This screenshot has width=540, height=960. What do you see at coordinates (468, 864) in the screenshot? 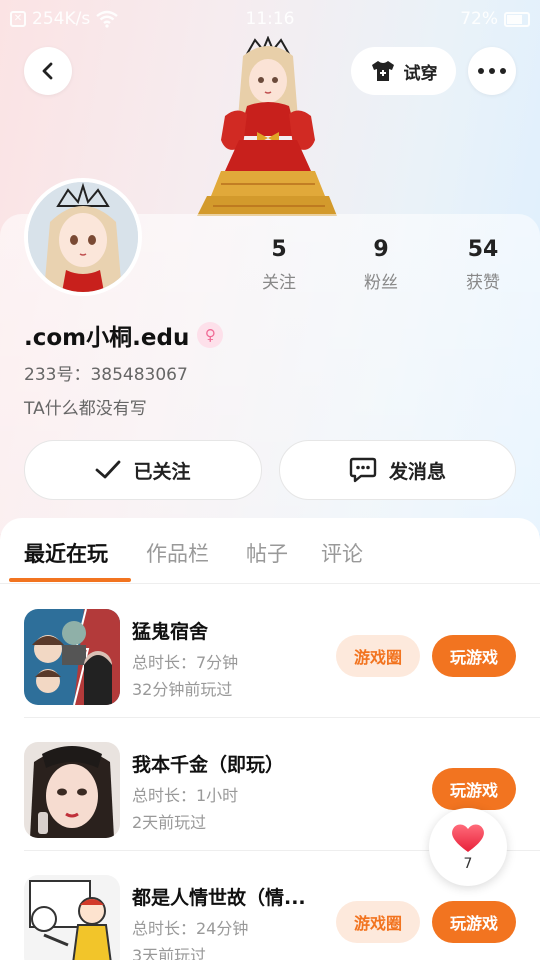
I see `like-count: 7` at bounding box center [468, 864].